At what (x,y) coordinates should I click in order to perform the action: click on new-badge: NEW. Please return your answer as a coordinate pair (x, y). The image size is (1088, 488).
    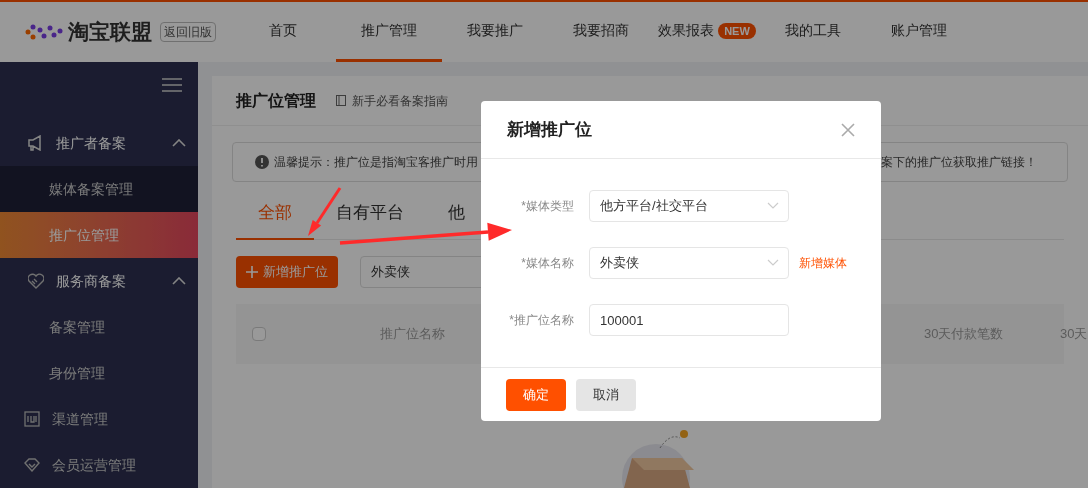
    Looking at the image, I should click on (737, 30).